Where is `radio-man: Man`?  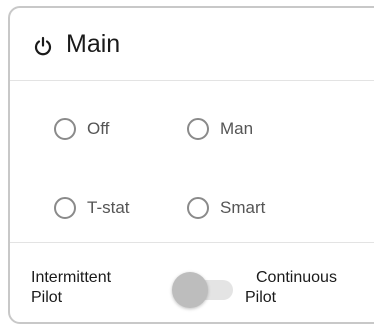
radio-man: Man is located at coordinates (220, 129).